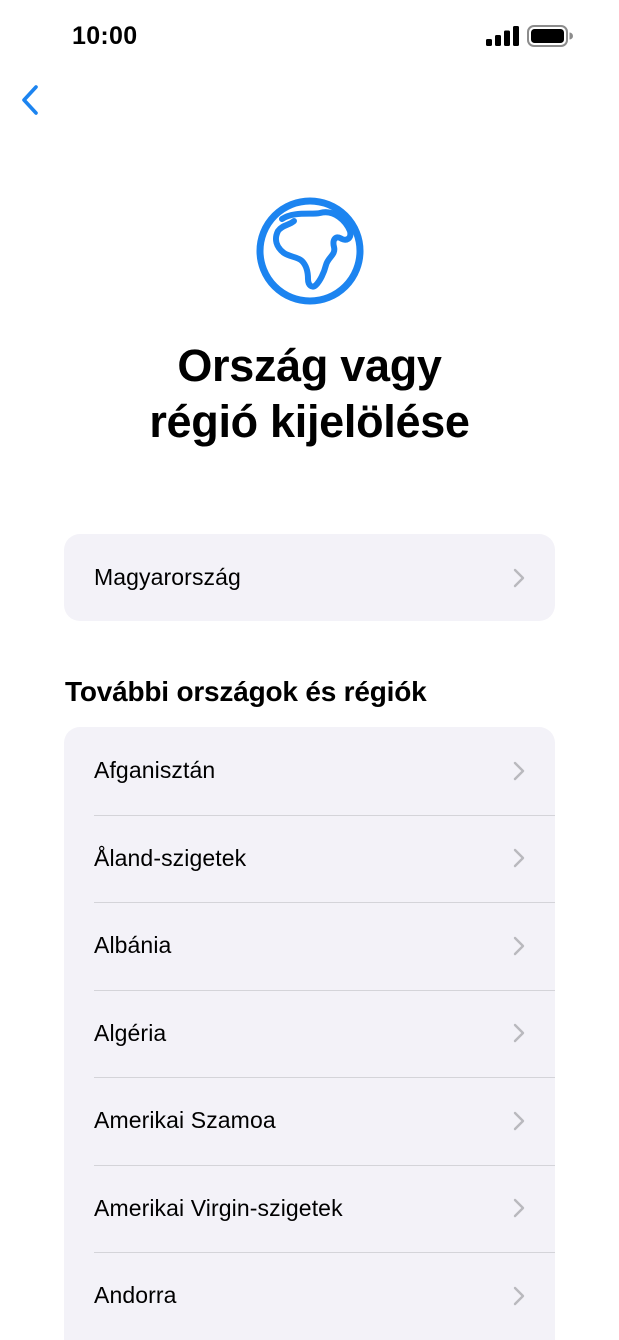  I want to click on back-button, so click(30, 100).